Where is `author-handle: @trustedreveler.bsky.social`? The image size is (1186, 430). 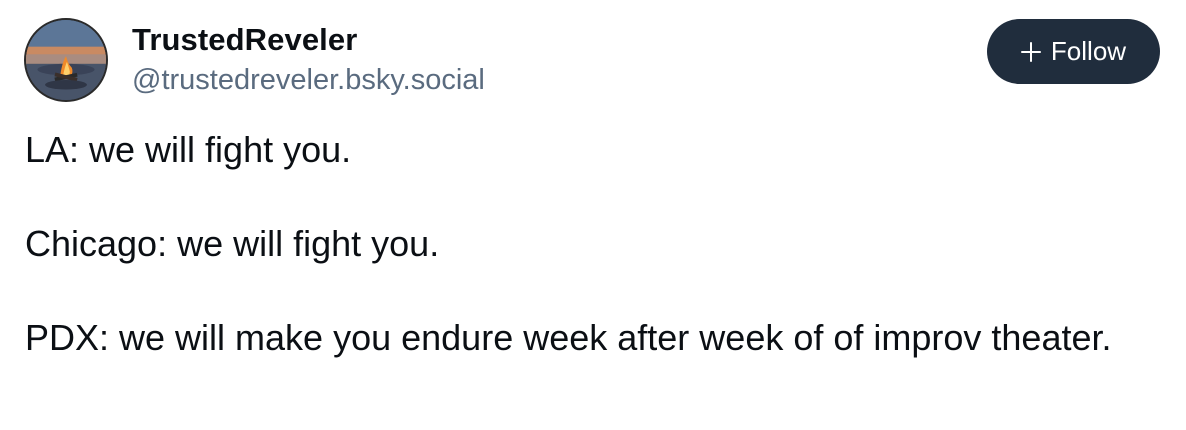
author-handle: @trustedreveler.bsky.social is located at coordinates (308, 80).